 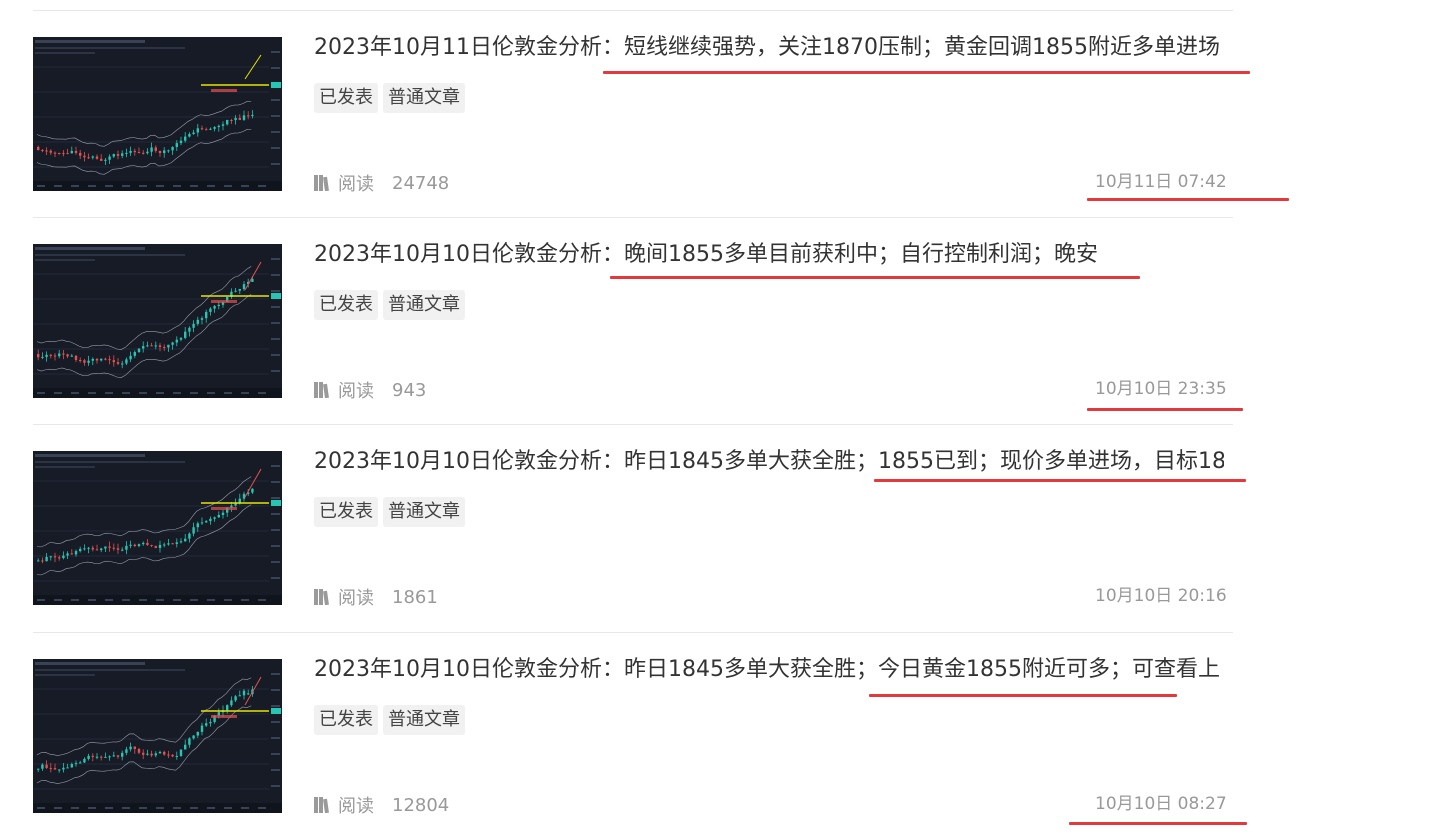 What do you see at coordinates (415, 597) in the screenshot?
I see `read-count: 1861` at bounding box center [415, 597].